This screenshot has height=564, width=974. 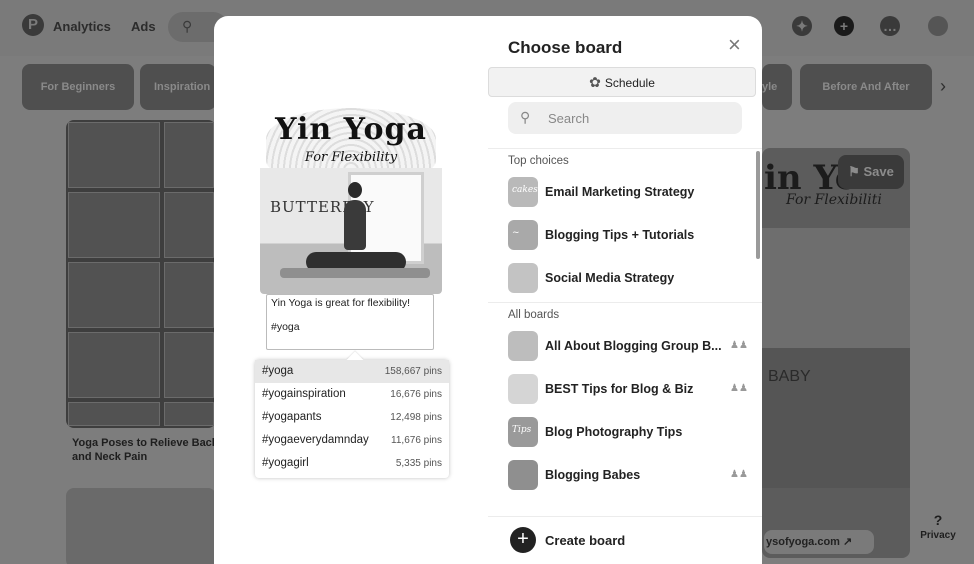 What do you see at coordinates (352, 394) in the screenshot?
I see `hashtag-option: #yogainspiration 16,676 pins` at bounding box center [352, 394].